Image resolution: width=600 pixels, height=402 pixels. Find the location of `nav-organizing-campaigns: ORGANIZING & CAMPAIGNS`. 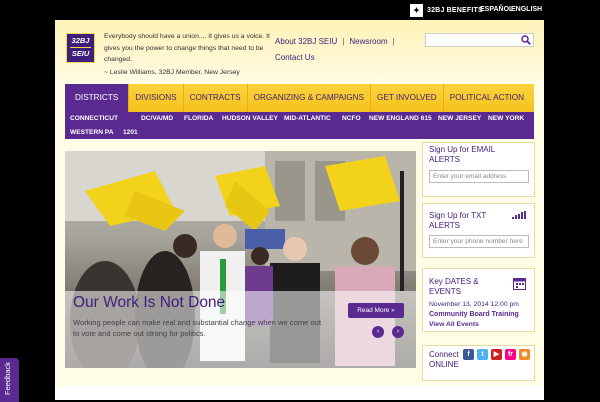

nav-organizing-campaigns: ORGANIZING & CAMPAIGNS is located at coordinates (309, 98).